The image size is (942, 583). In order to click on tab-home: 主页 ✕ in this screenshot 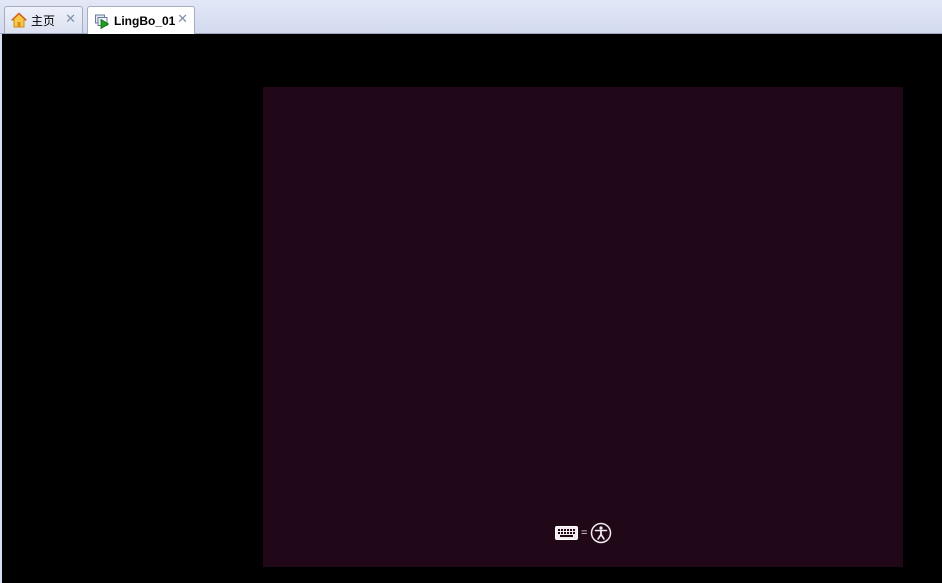, I will do `click(43, 19)`.